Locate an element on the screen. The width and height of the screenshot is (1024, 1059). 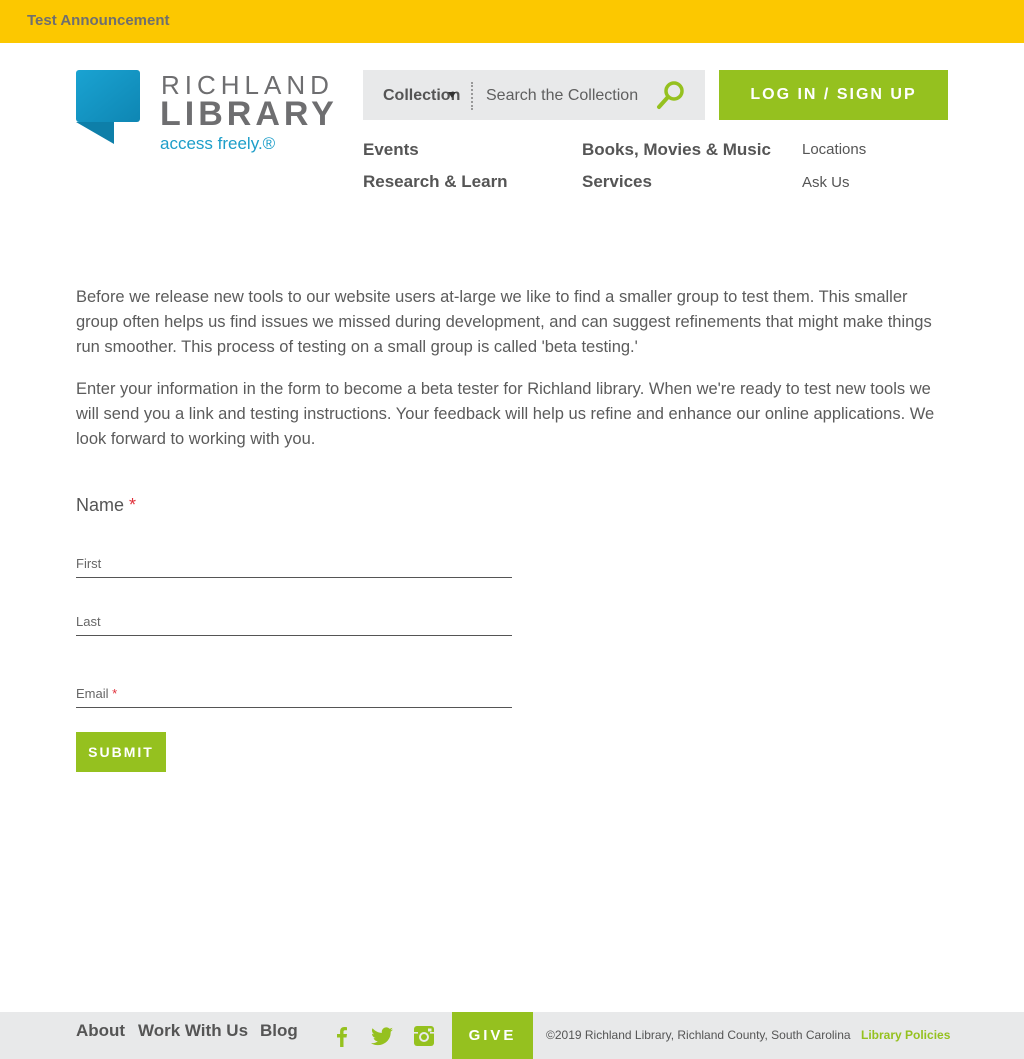
nav-ask-us: Ask Us is located at coordinates (826, 182).